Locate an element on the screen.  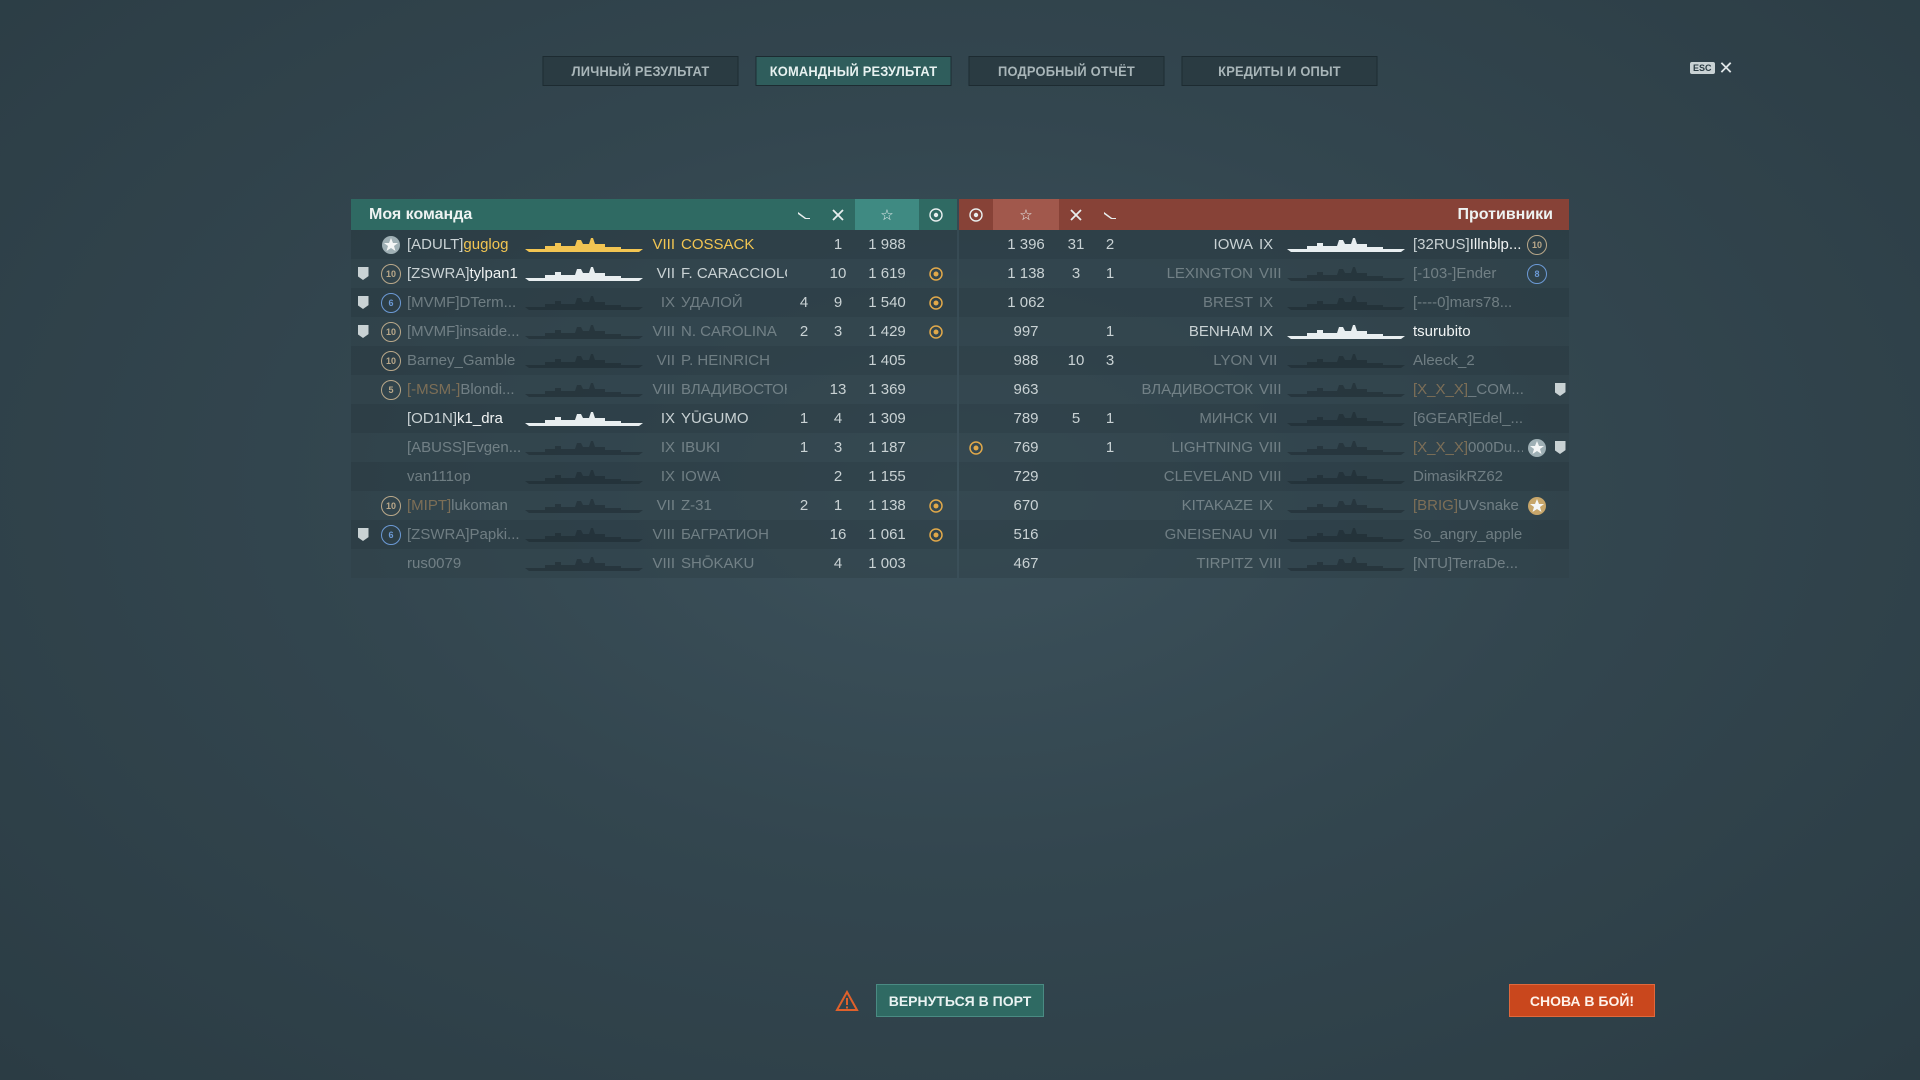
plane-kills-value: 1 is located at coordinates (1110, 418).